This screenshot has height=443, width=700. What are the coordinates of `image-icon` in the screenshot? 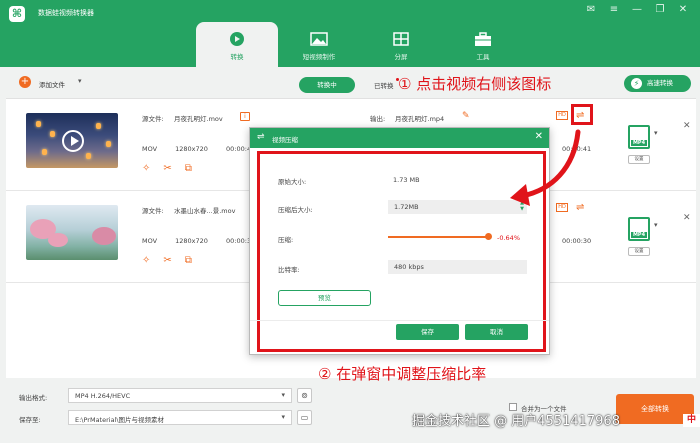 It's located at (319, 39).